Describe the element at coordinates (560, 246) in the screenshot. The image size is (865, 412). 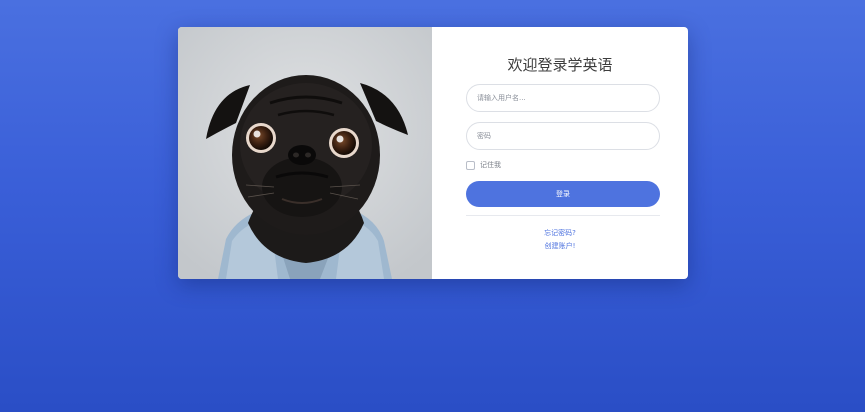
I see `create-account-link: 创建账户!` at that location.